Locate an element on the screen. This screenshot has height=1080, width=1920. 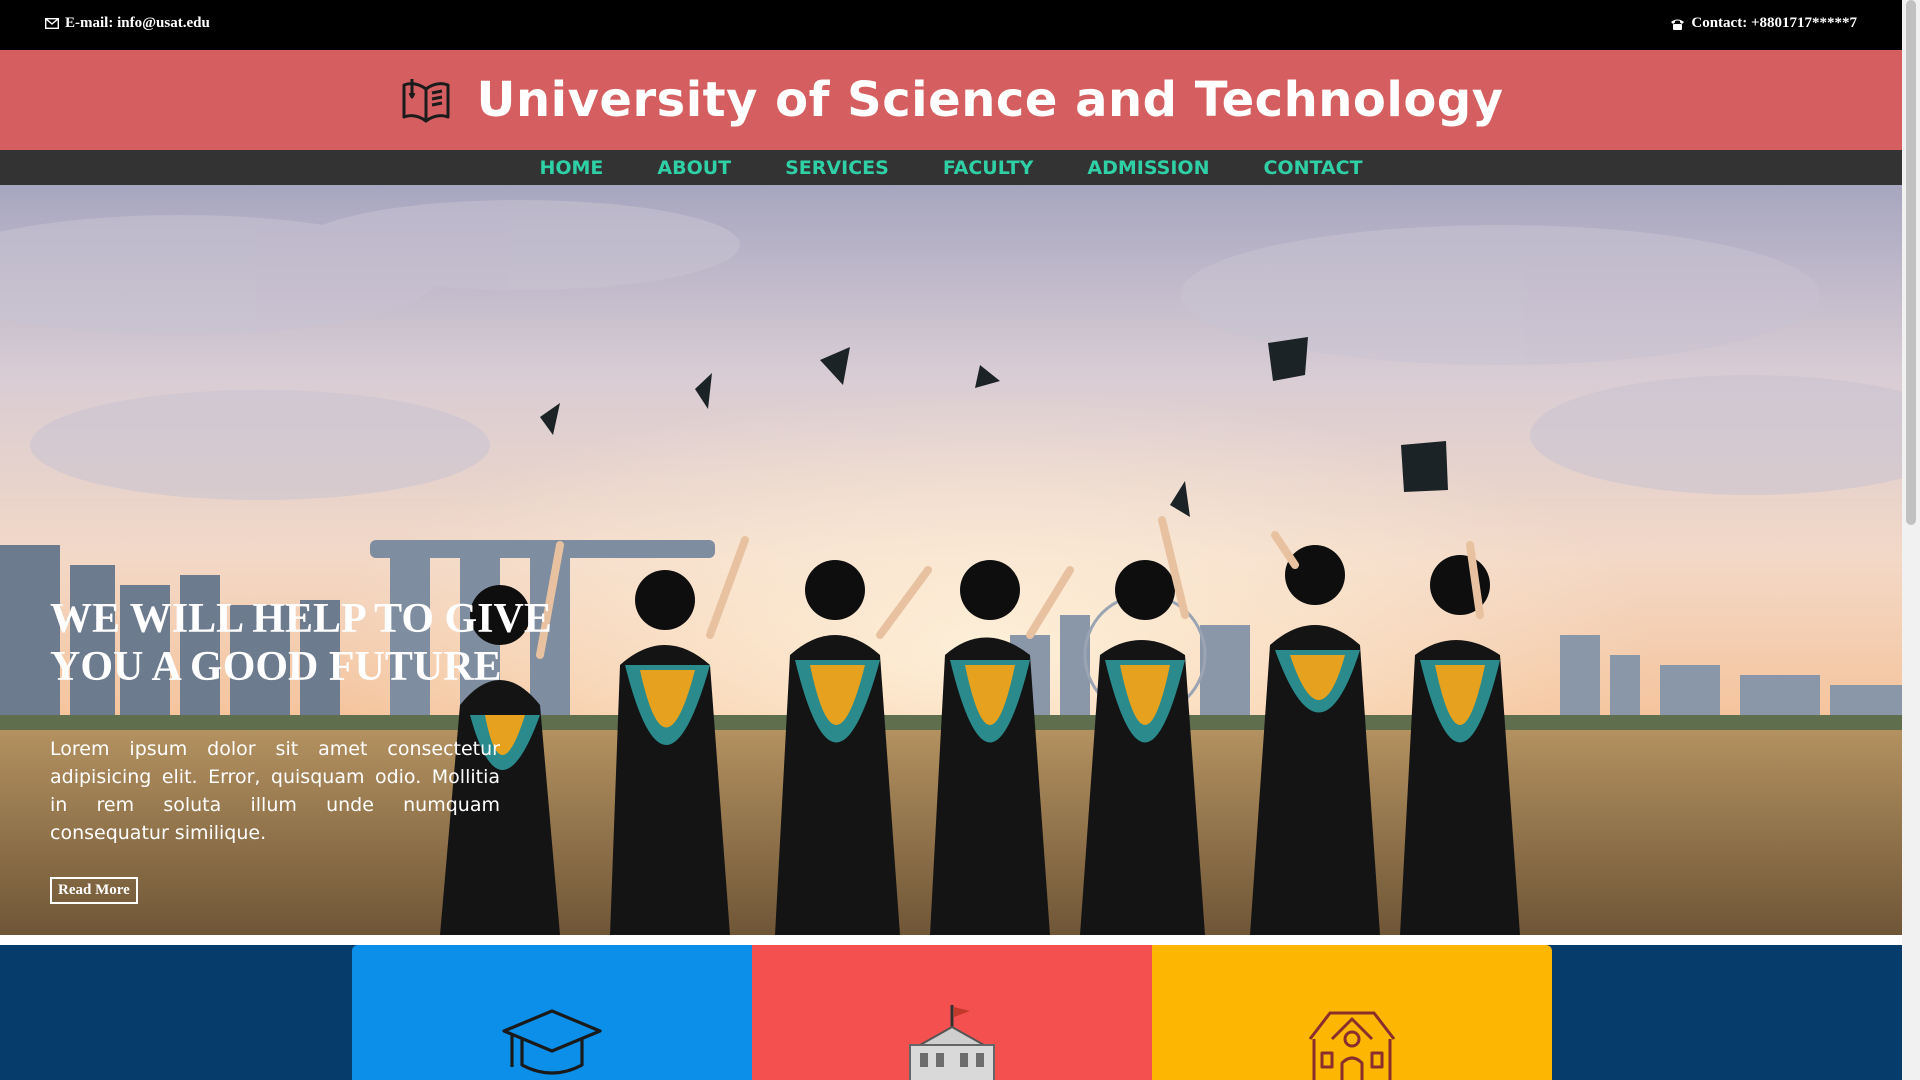
graduation-cap-icon is located at coordinates (552, 1042).